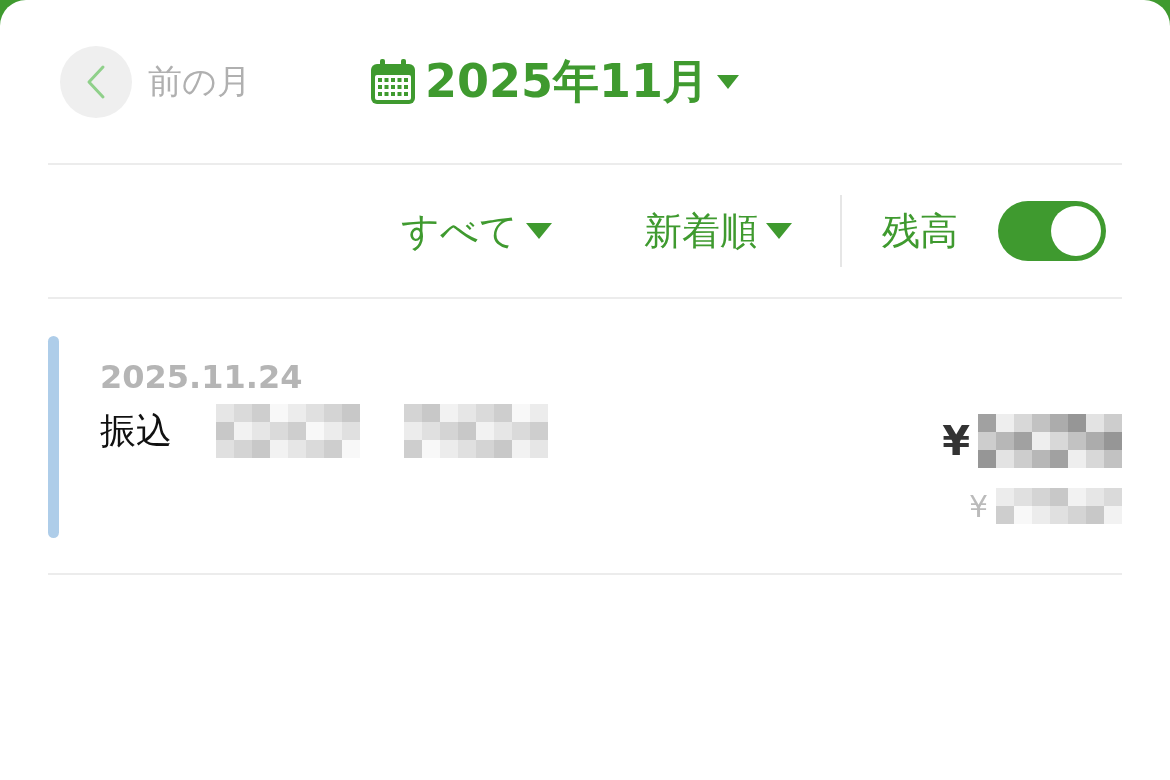  Describe the element at coordinates (202, 377) in the screenshot. I see `transaction-date: 2025.11.24` at that location.